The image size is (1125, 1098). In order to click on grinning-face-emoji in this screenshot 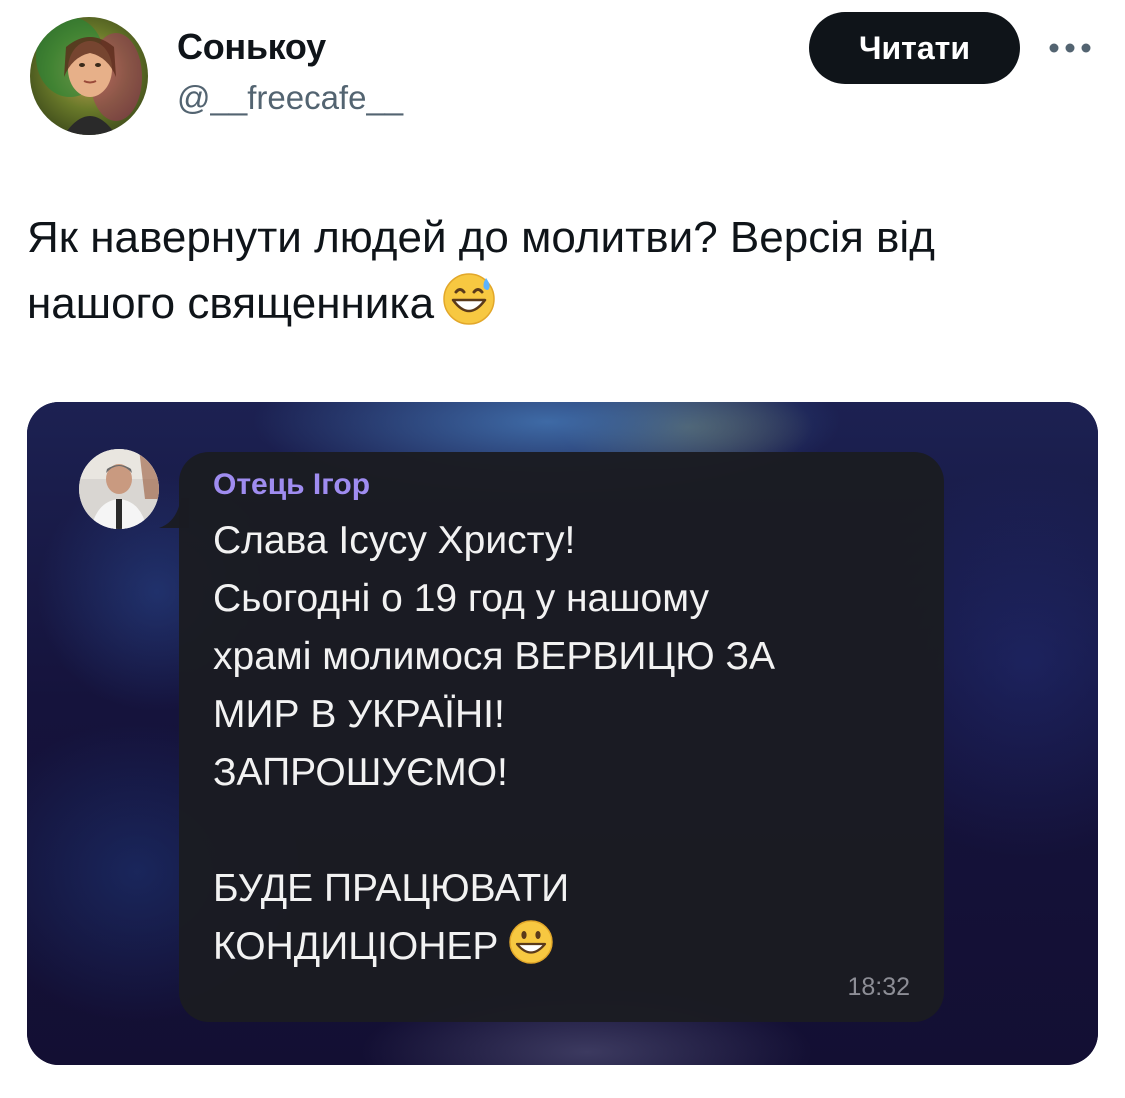, I will do `click(531, 950)`.